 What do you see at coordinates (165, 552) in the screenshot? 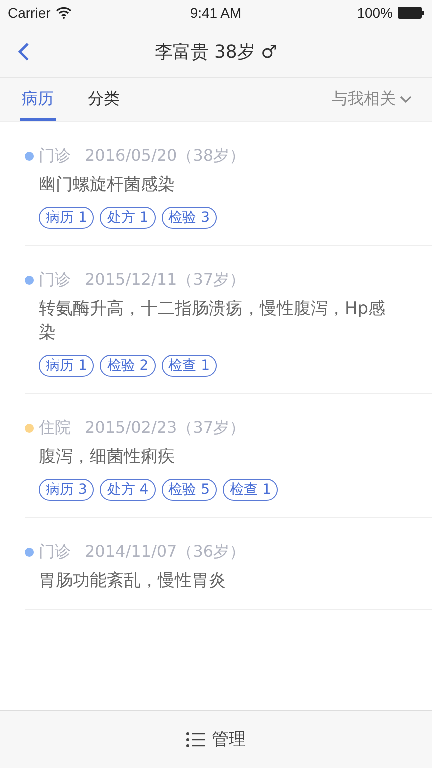
I see `visit-date: 2014/11/07（36岁）` at bounding box center [165, 552].